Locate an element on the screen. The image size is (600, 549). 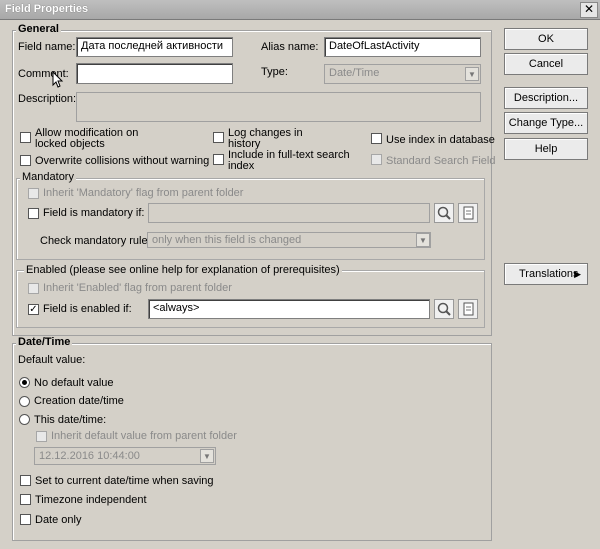
datetime-group-title: Date/Time is located at coordinates (44, 342).